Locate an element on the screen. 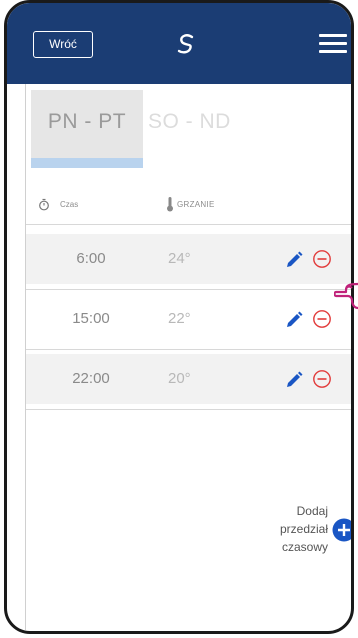  add-interval: Dodaj przedział czasowy is located at coordinates (305, 537).